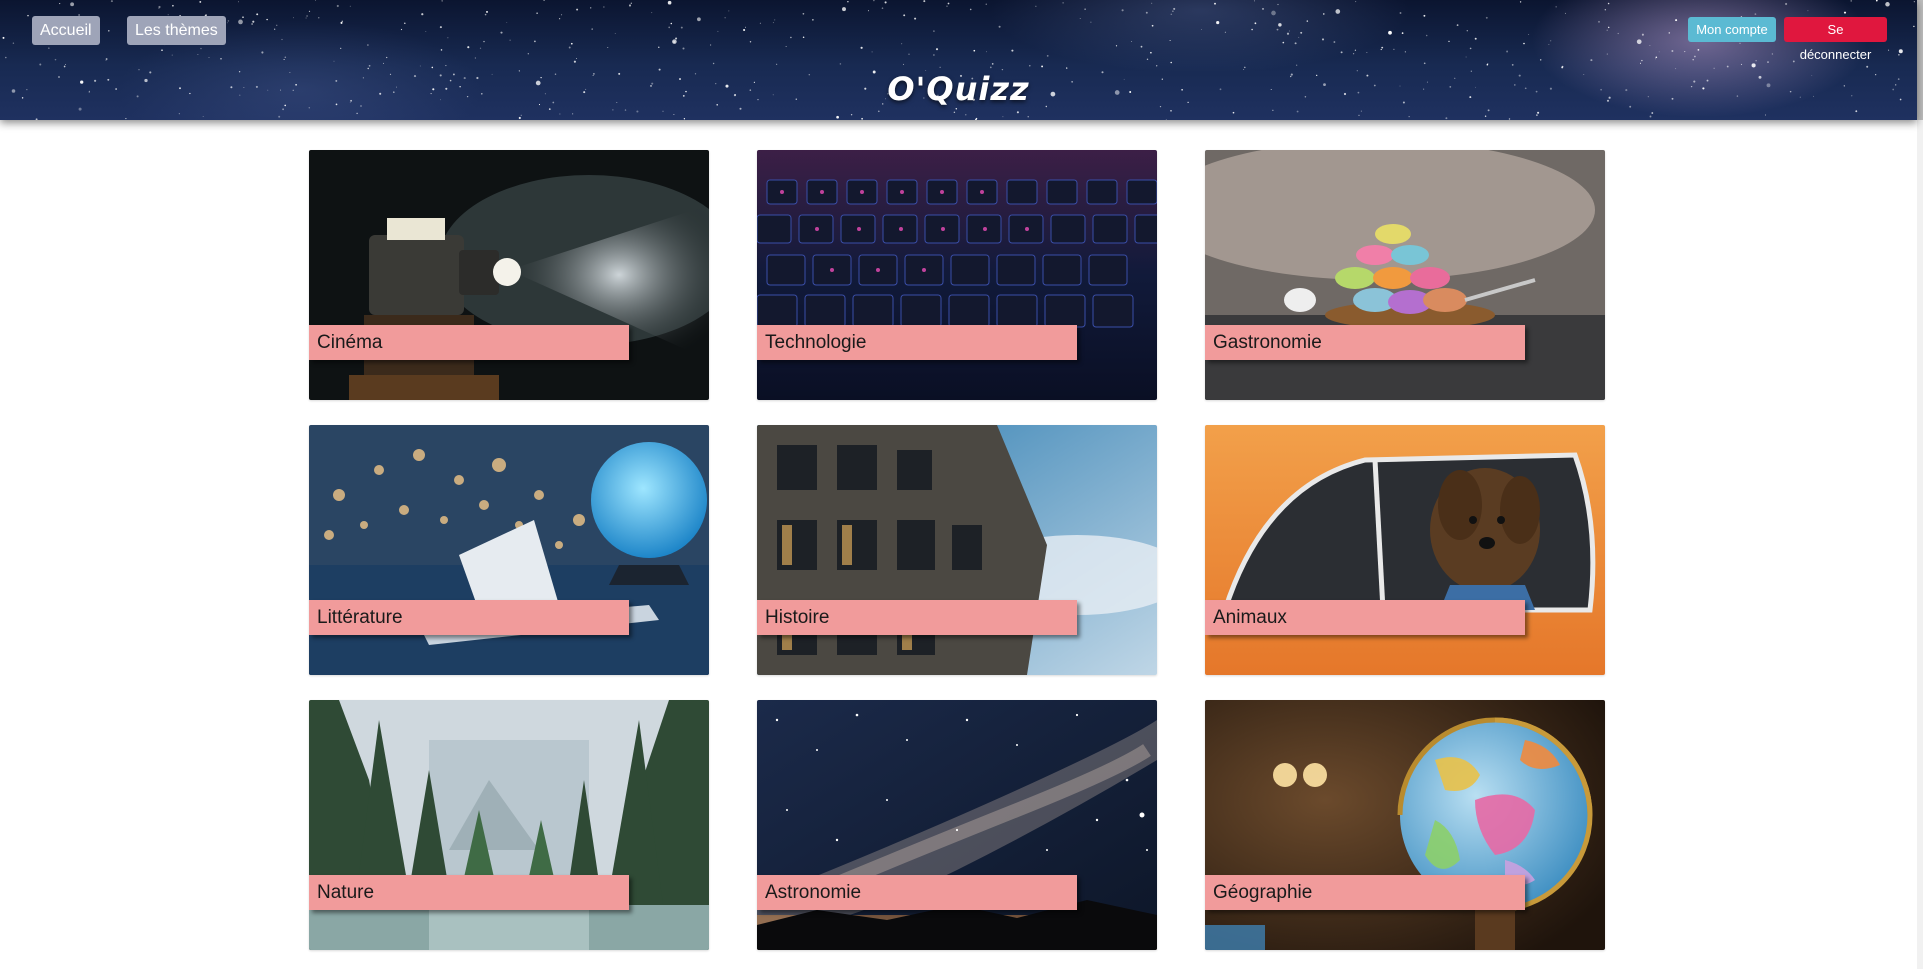 This screenshot has width=1923, height=969. What do you see at coordinates (917, 892) in the screenshot?
I see `theme-label: Astronomie` at bounding box center [917, 892].